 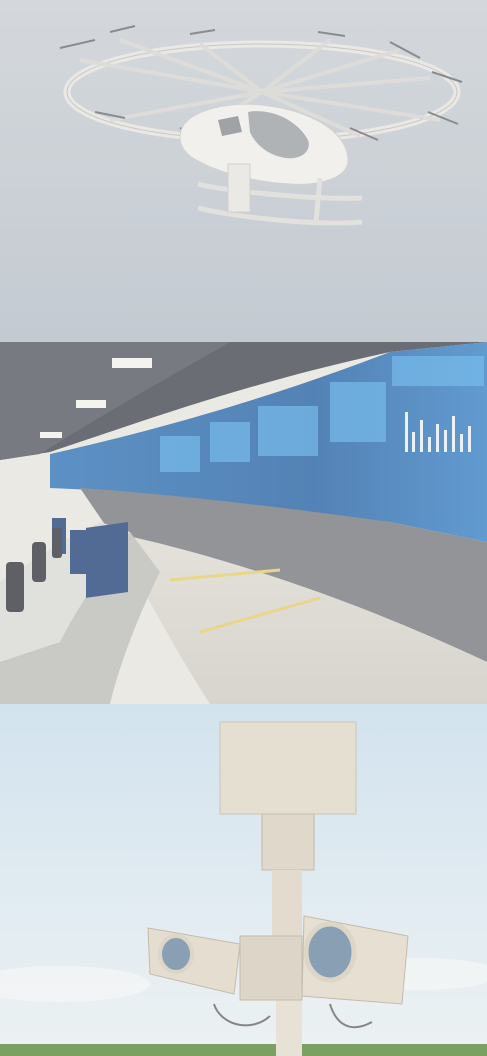 What do you see at coordinates (288, 768) in the screenshot?
I see `radar-panel` at bounding box center [288, 768].